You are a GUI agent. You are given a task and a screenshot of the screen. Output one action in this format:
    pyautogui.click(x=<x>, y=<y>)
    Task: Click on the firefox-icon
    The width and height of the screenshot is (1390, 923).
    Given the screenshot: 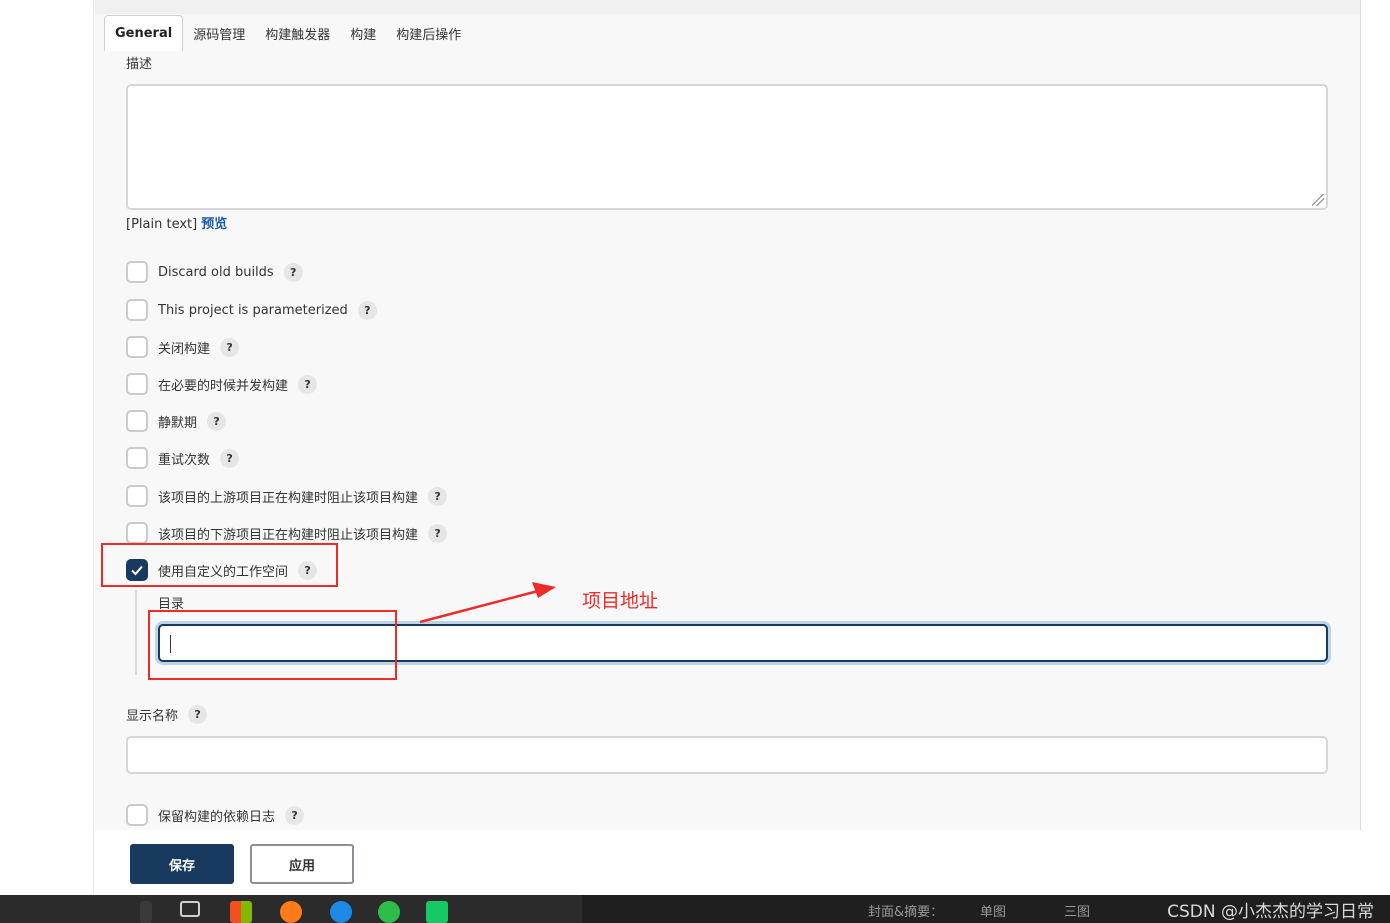 What is the action you would take?
    pyautogui.click(x=291, y=912)
    